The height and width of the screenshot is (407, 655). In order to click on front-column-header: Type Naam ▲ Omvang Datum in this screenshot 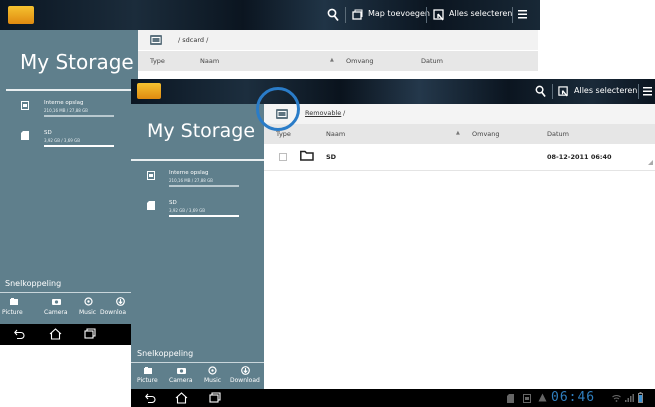, I will do `click(459, 134)`.